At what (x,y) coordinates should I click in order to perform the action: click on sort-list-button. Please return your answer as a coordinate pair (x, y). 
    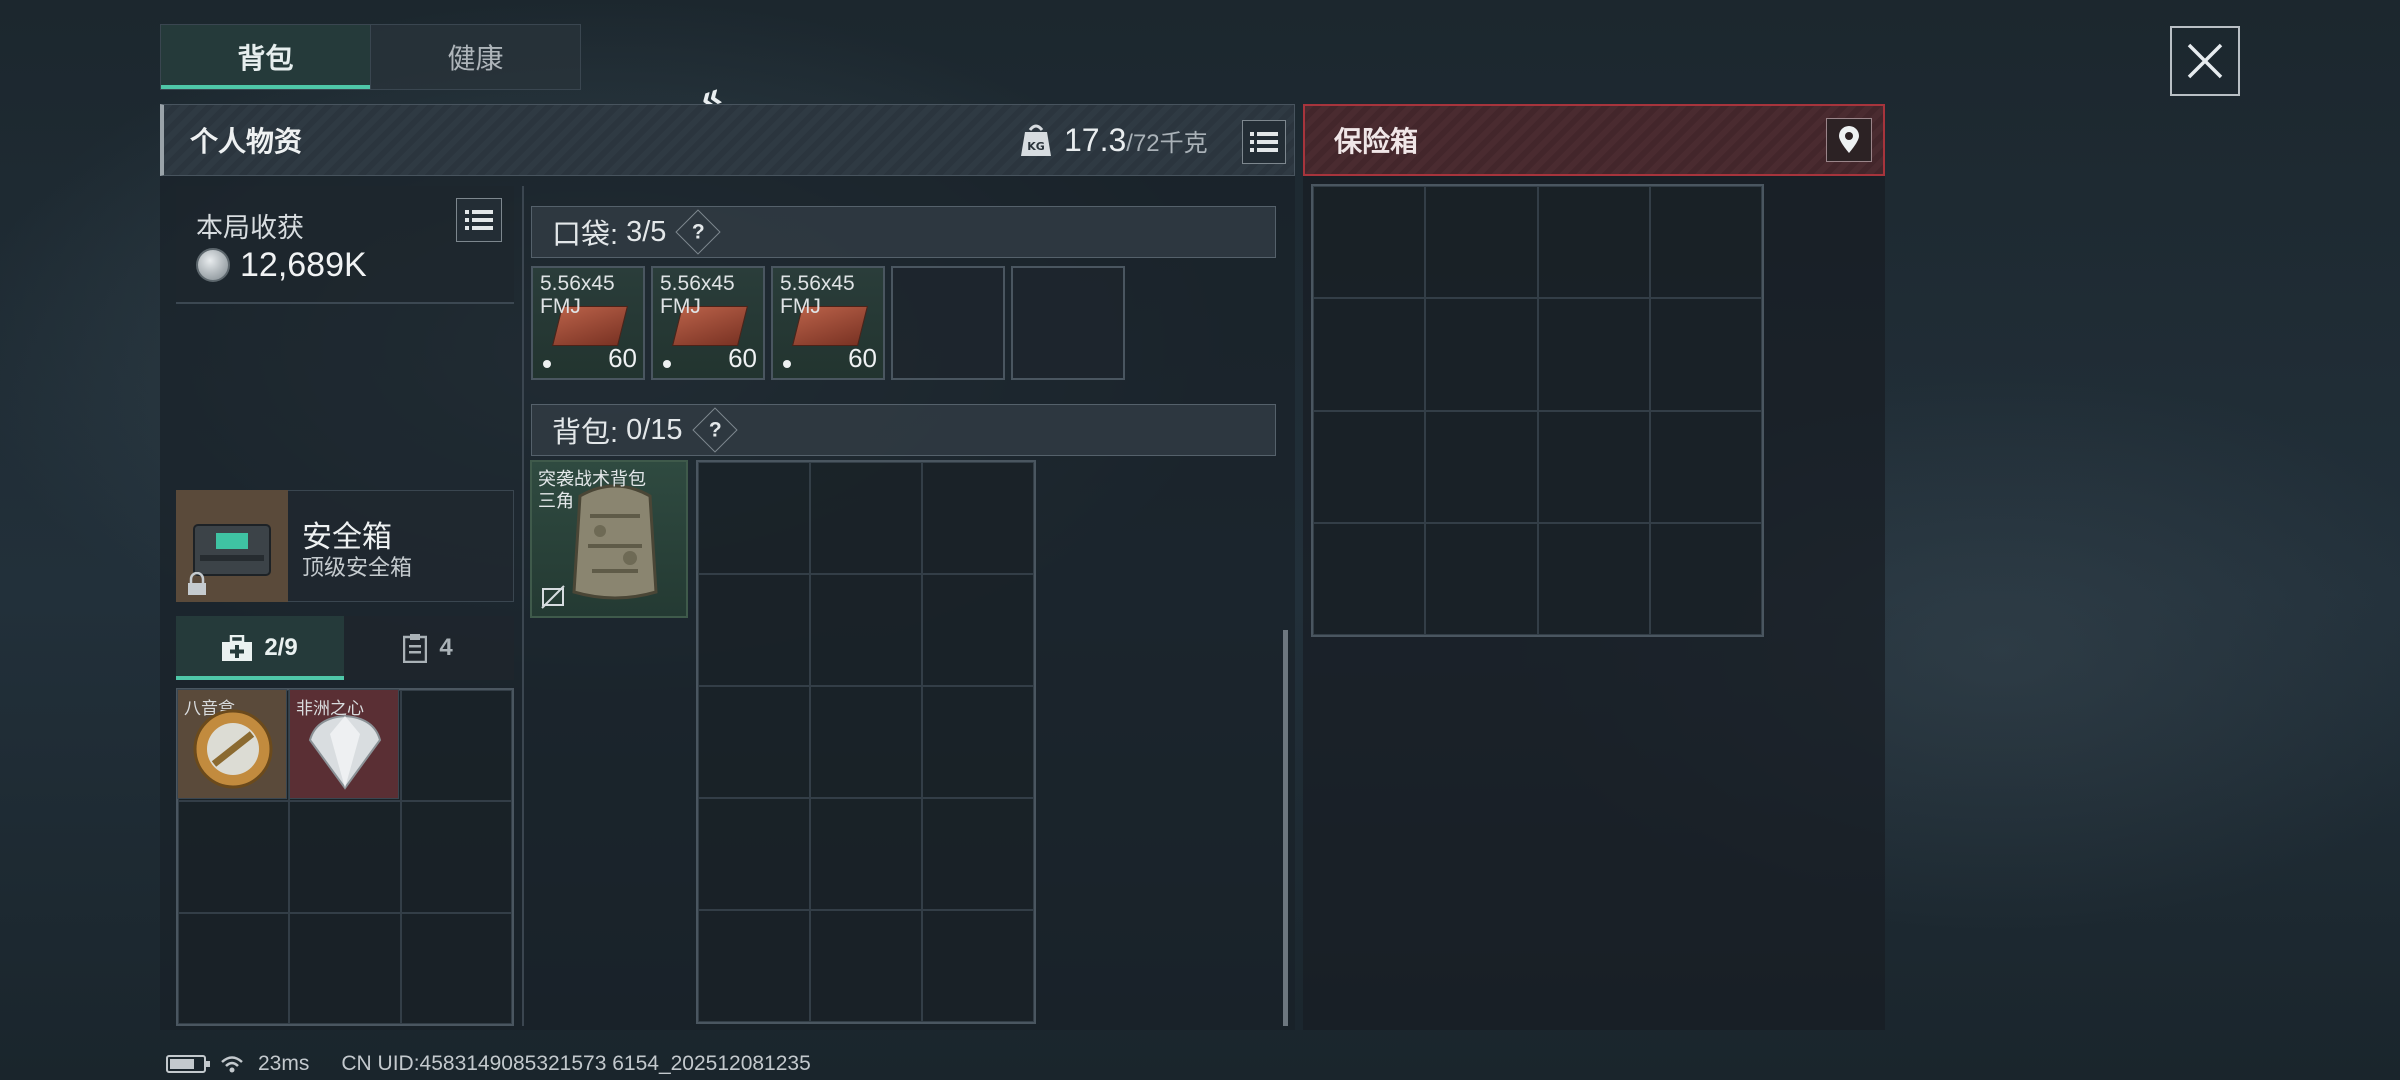
    Looking at the image, I should click on (1264, 142).